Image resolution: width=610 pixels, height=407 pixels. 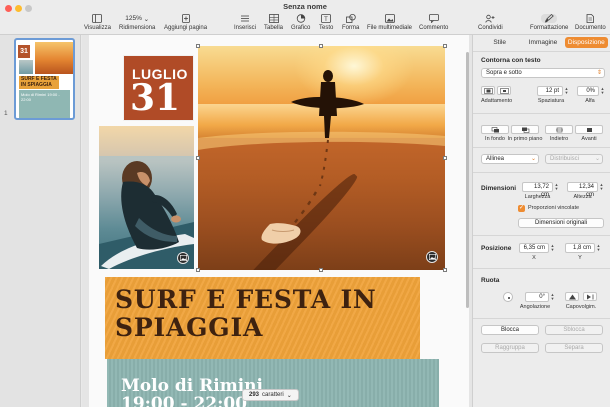 What do you see at coordinates (574, 330) in the screenshot?
I see `unlock-button: Sblocca` at bounding box center [574, 330].